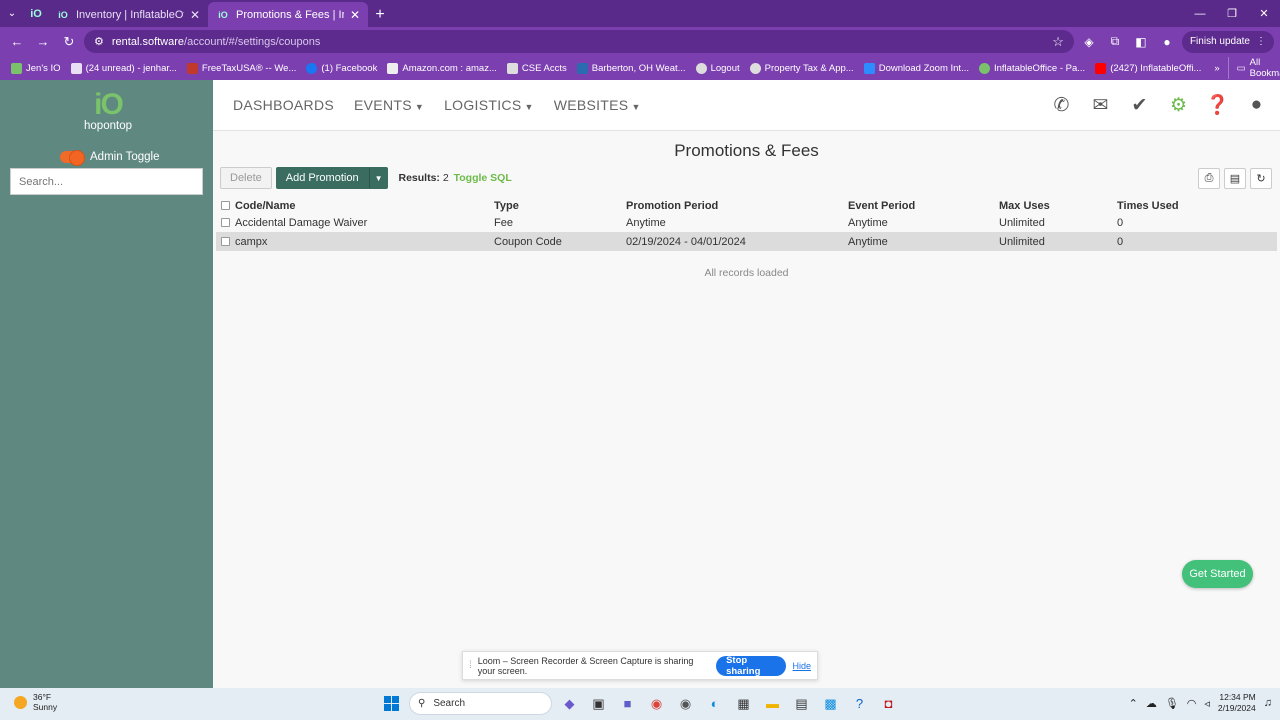 The height and width of the screenshot is (720, 1280). I want to click on tab-promotions: iO Promotions & Fees | InflatableO ✕, so click(288, 14).